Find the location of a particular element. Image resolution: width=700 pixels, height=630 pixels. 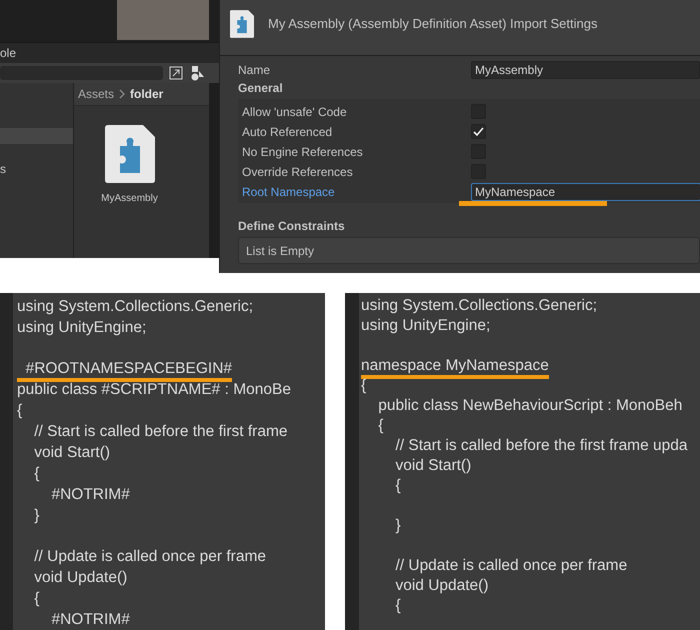

code-line: public class #SCRIPTNAME# : MonoBe is located at coordinates (154, 389).